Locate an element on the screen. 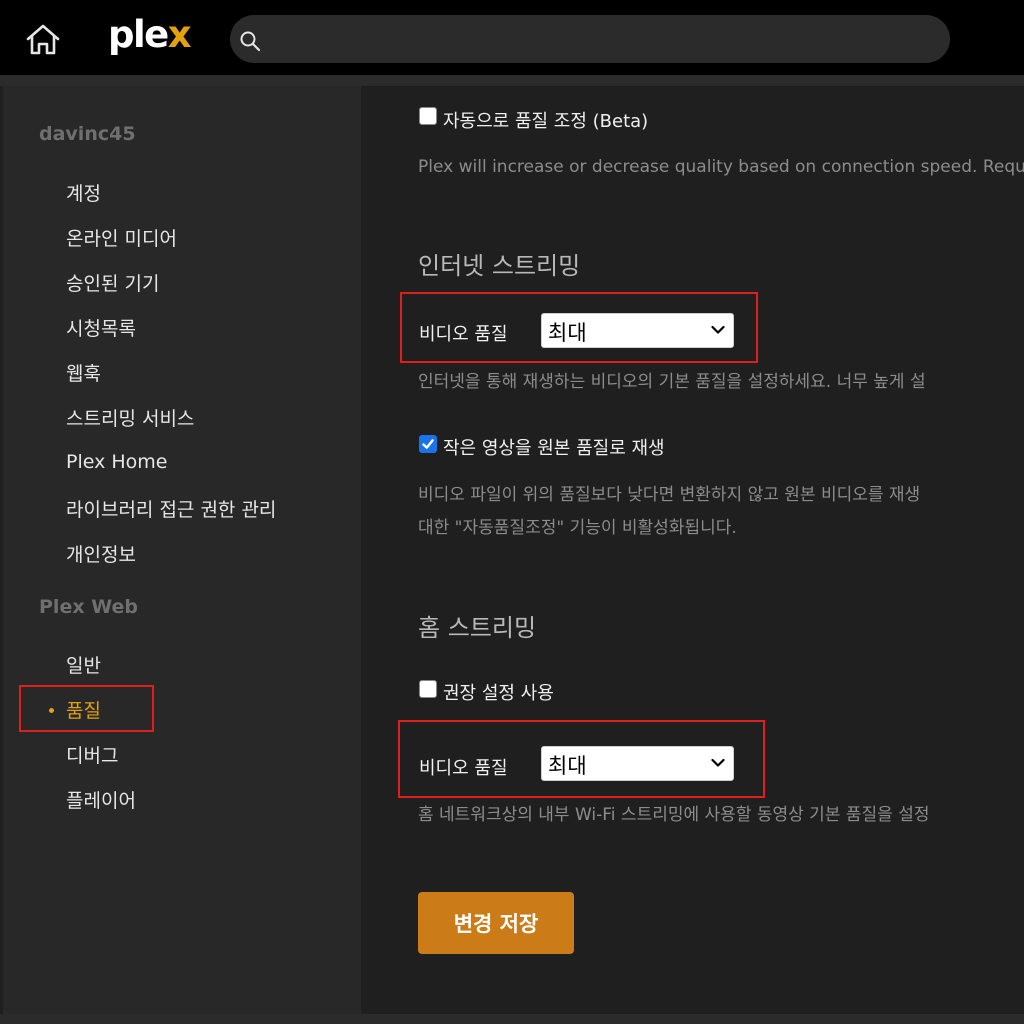 This screenshot has width=1024, height=1024. home-video-quality-value: 최대 is located at coordinates (567, 766).